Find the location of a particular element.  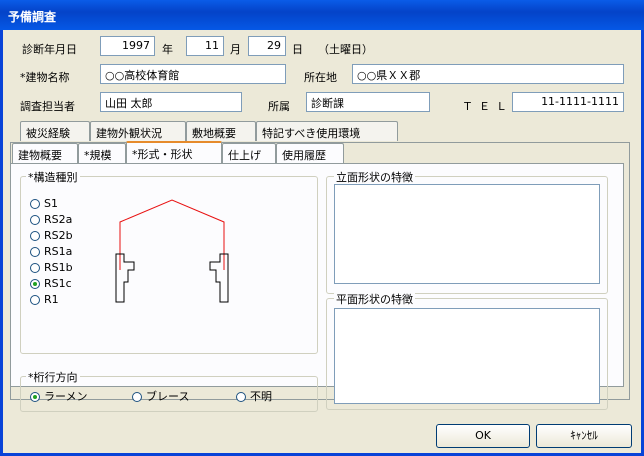

radio-rs2a: RS2a is located at coordinates (51, 219).